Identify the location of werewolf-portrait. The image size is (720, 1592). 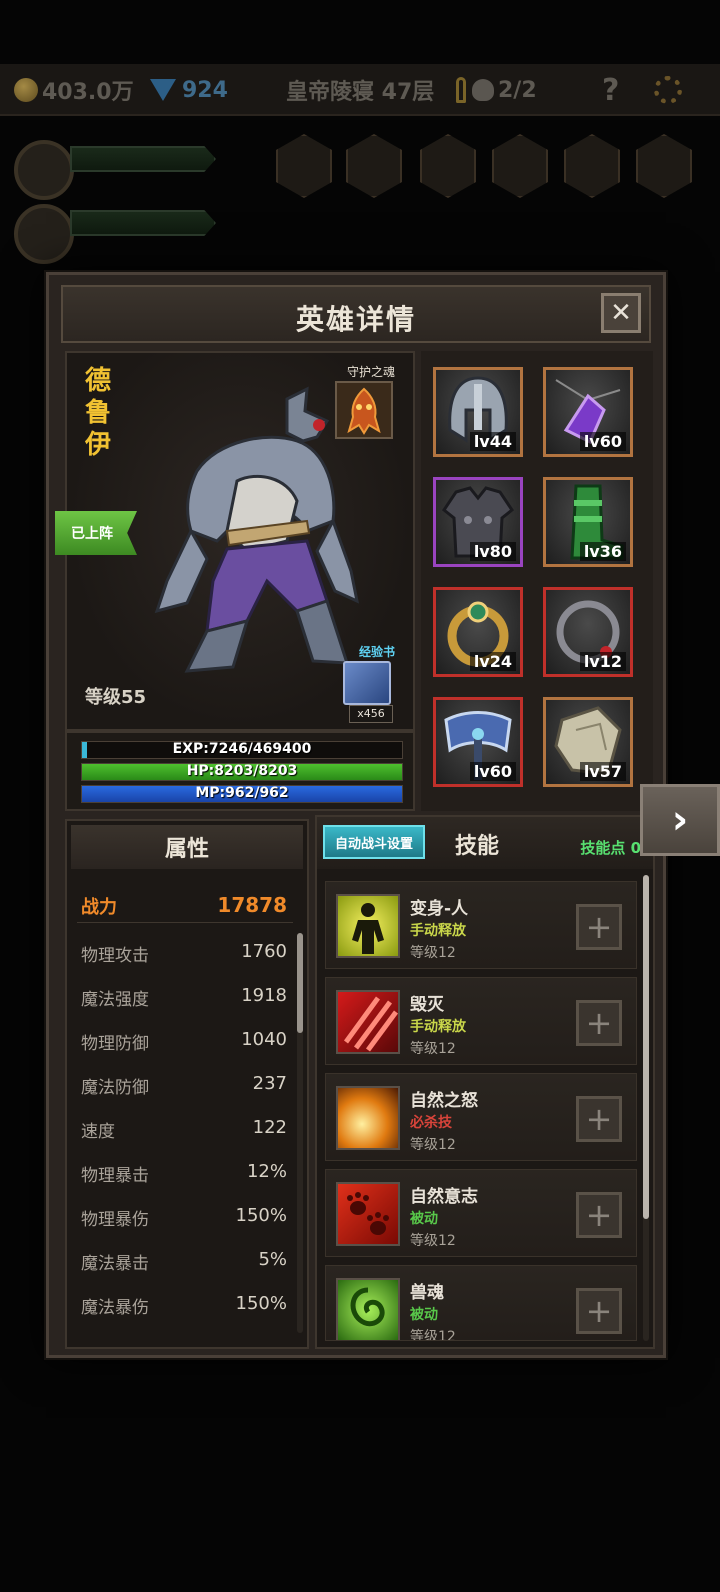
(257, 529).